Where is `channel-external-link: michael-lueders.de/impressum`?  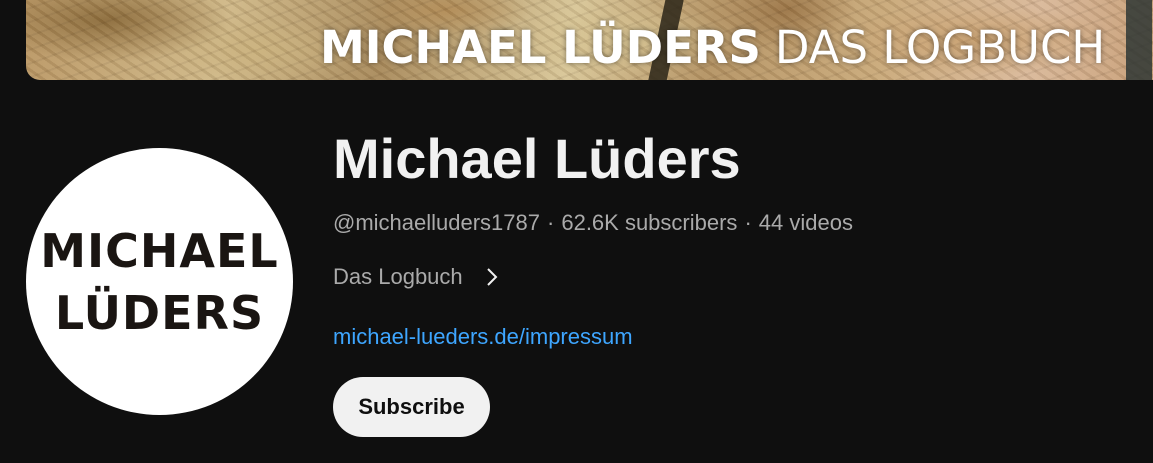
channel-external-link: michael-lueders.de/impressum is located at coordinates (483, 337).